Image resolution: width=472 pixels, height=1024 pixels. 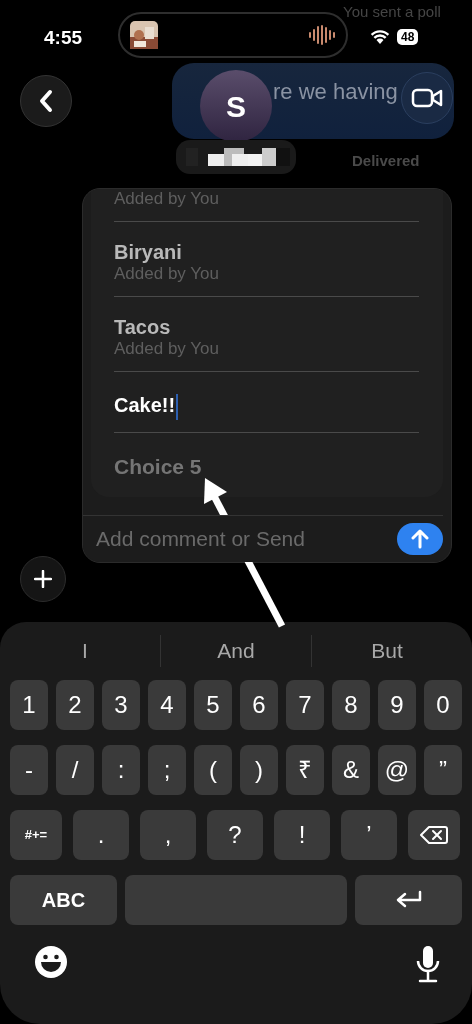 I want to click on key: 7, so click(x=305, y=705).